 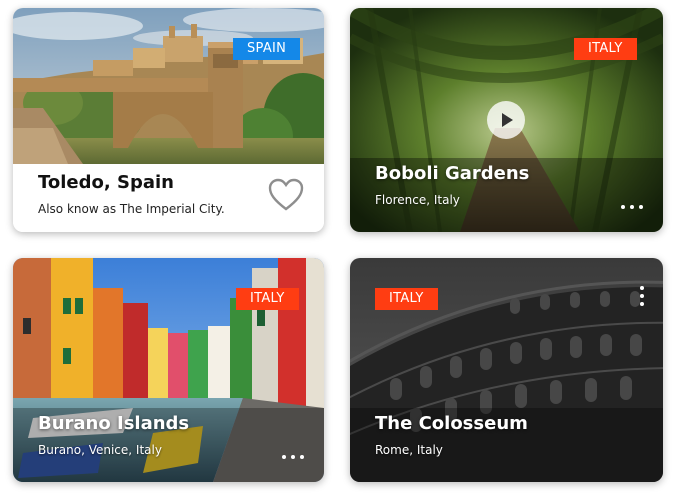 I want to click on card-title: Toledo, Spain, so click(x=106, y=182).